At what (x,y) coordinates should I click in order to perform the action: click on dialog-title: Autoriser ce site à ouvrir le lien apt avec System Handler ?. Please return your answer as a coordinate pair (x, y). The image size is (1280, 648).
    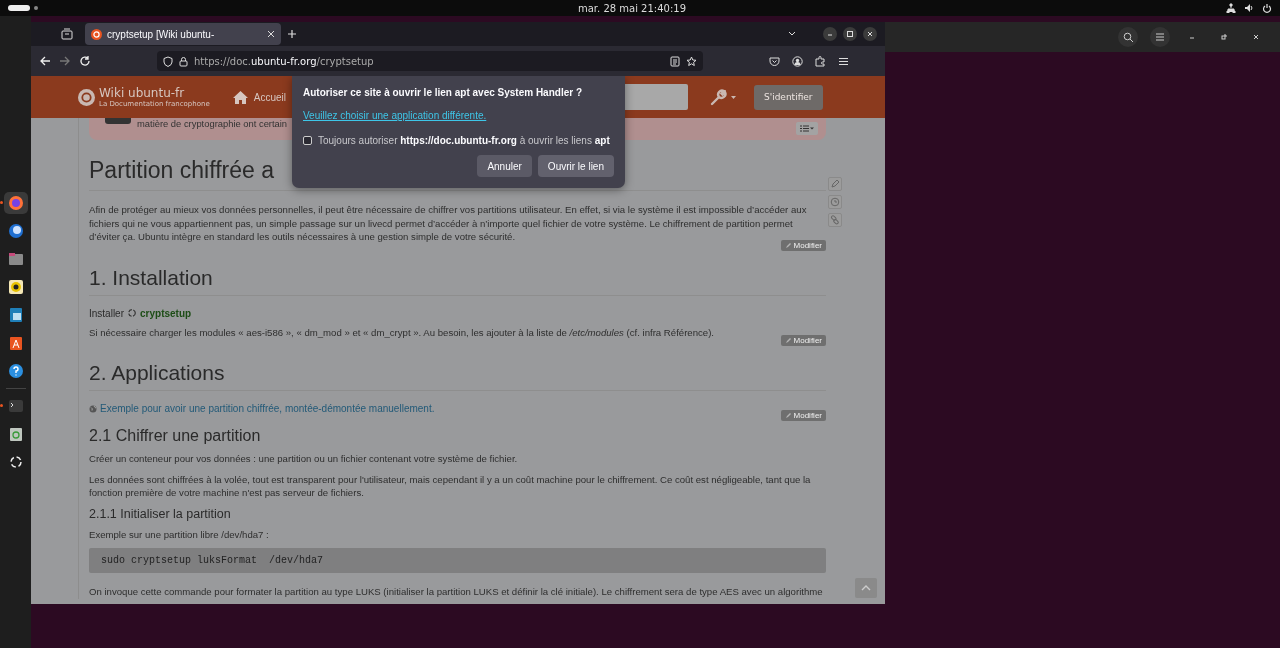
    Looking at the image, I should click on (443, 92).